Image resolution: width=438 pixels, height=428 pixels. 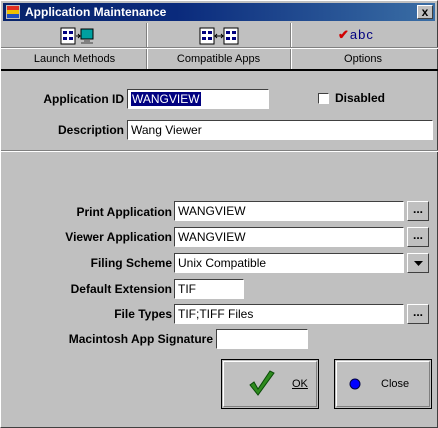 I want to click on description-field: Wang Viewer, so click(x=280, y=130).